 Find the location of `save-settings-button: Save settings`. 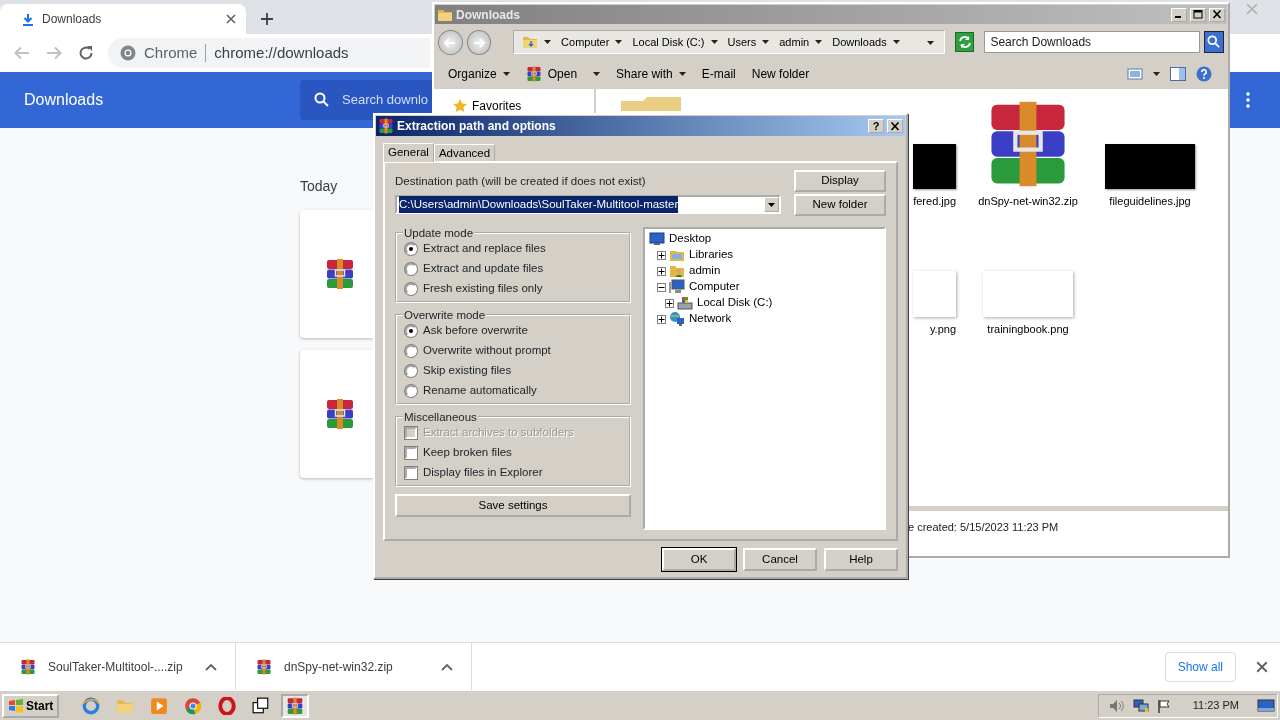

save-settings-button: Save settings is located at coordinates (513, 505).